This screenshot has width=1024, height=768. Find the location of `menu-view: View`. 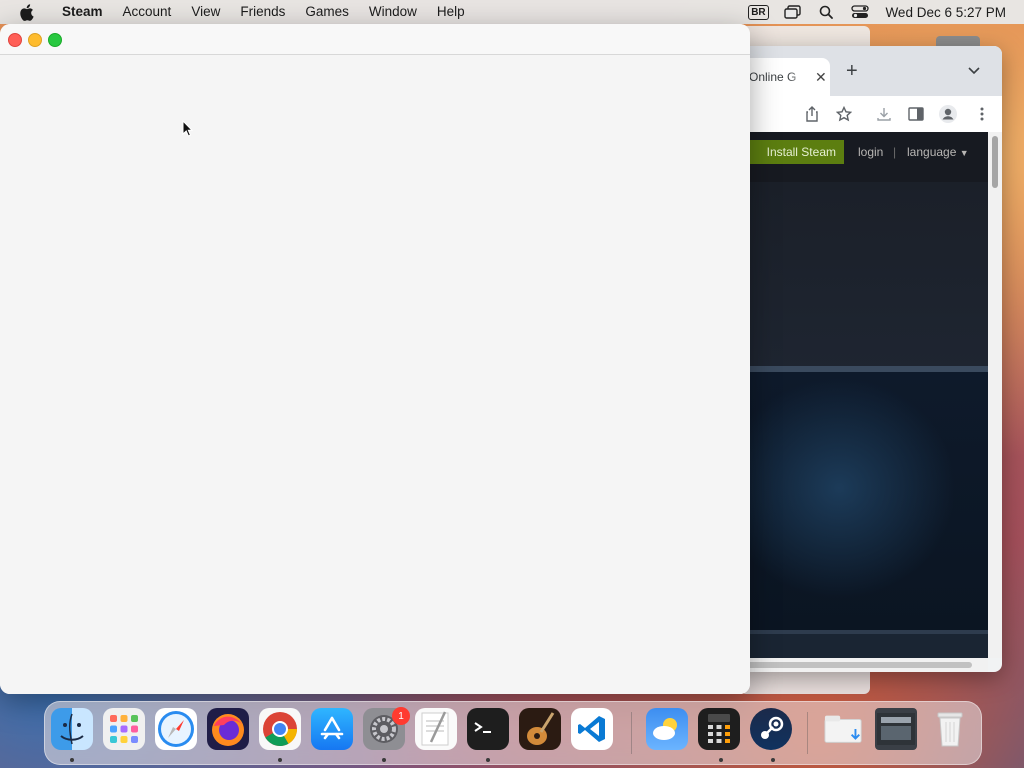

menu-view: View is located at coordinates (205, 12).